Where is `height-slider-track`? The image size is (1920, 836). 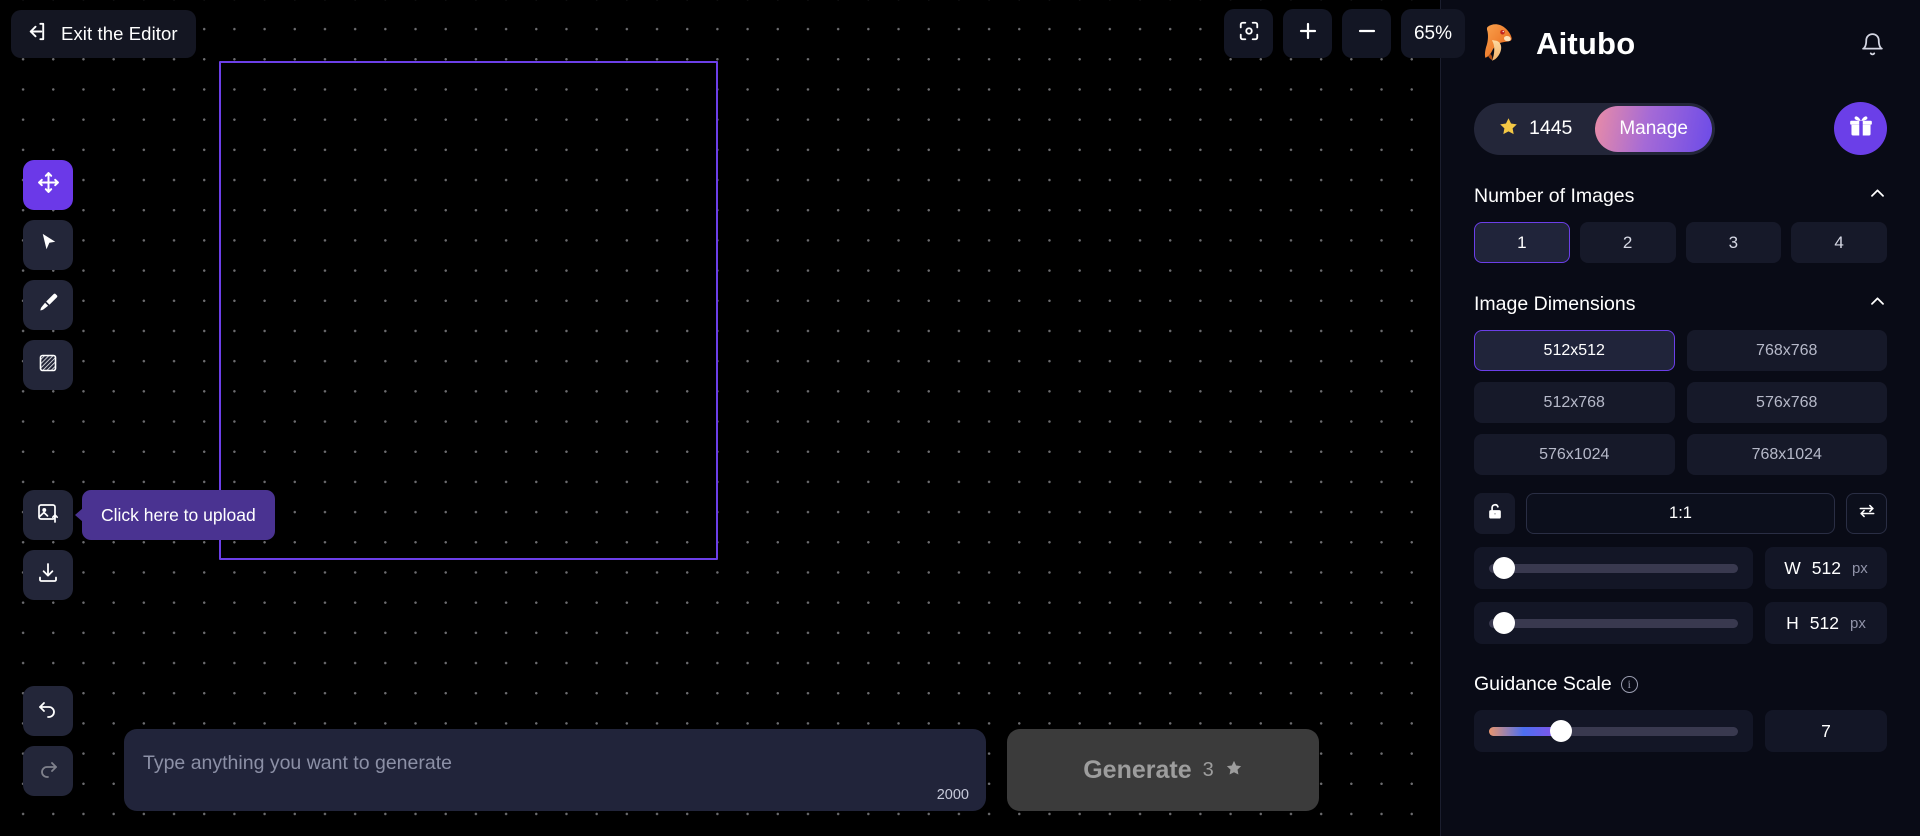 height-slider-track is located at coordinates (1613, 623).